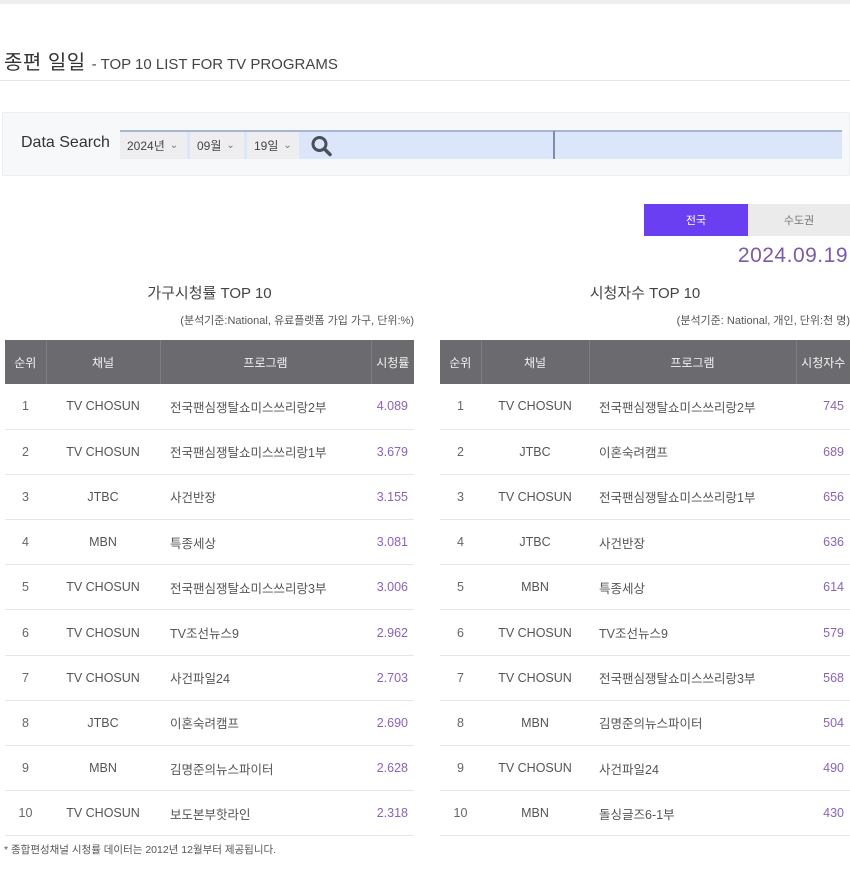  Describe the element at coordinates (153, 145) in the screenshot. I see `year-select: 2024년 ⌄` at that location.